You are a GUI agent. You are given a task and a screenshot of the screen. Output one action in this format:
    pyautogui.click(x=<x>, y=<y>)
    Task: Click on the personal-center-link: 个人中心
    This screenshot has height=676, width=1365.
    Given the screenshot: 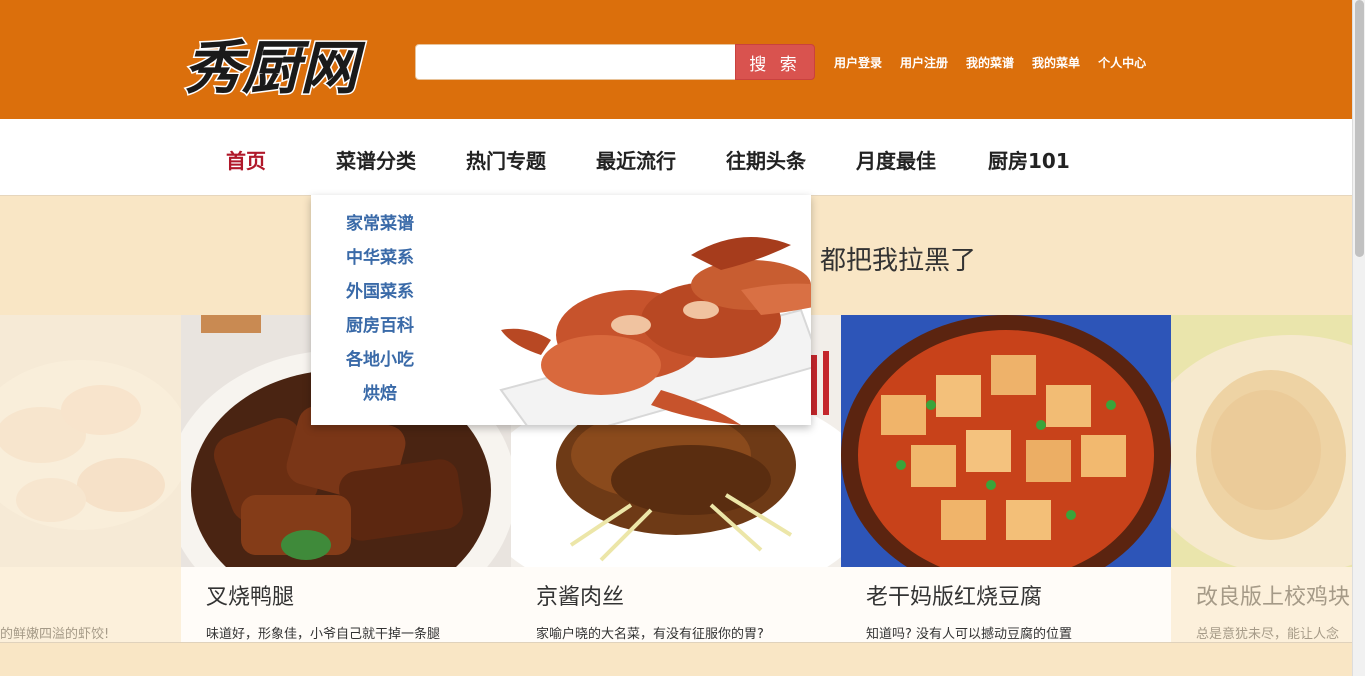 What is the action you would take?
    pyautogui.click(x=1122, y=62)
    